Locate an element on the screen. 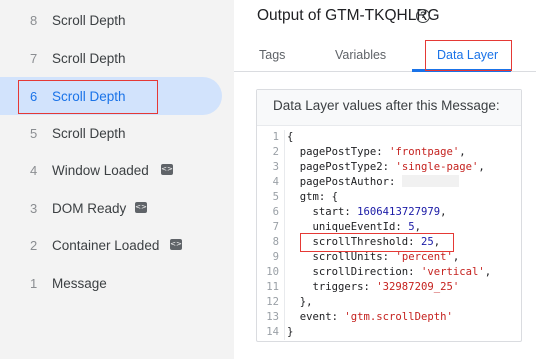 This screenshot has width=536, height=359. page-title: Output of GTM-TKQHLRG is located at coordinates (348, 15).